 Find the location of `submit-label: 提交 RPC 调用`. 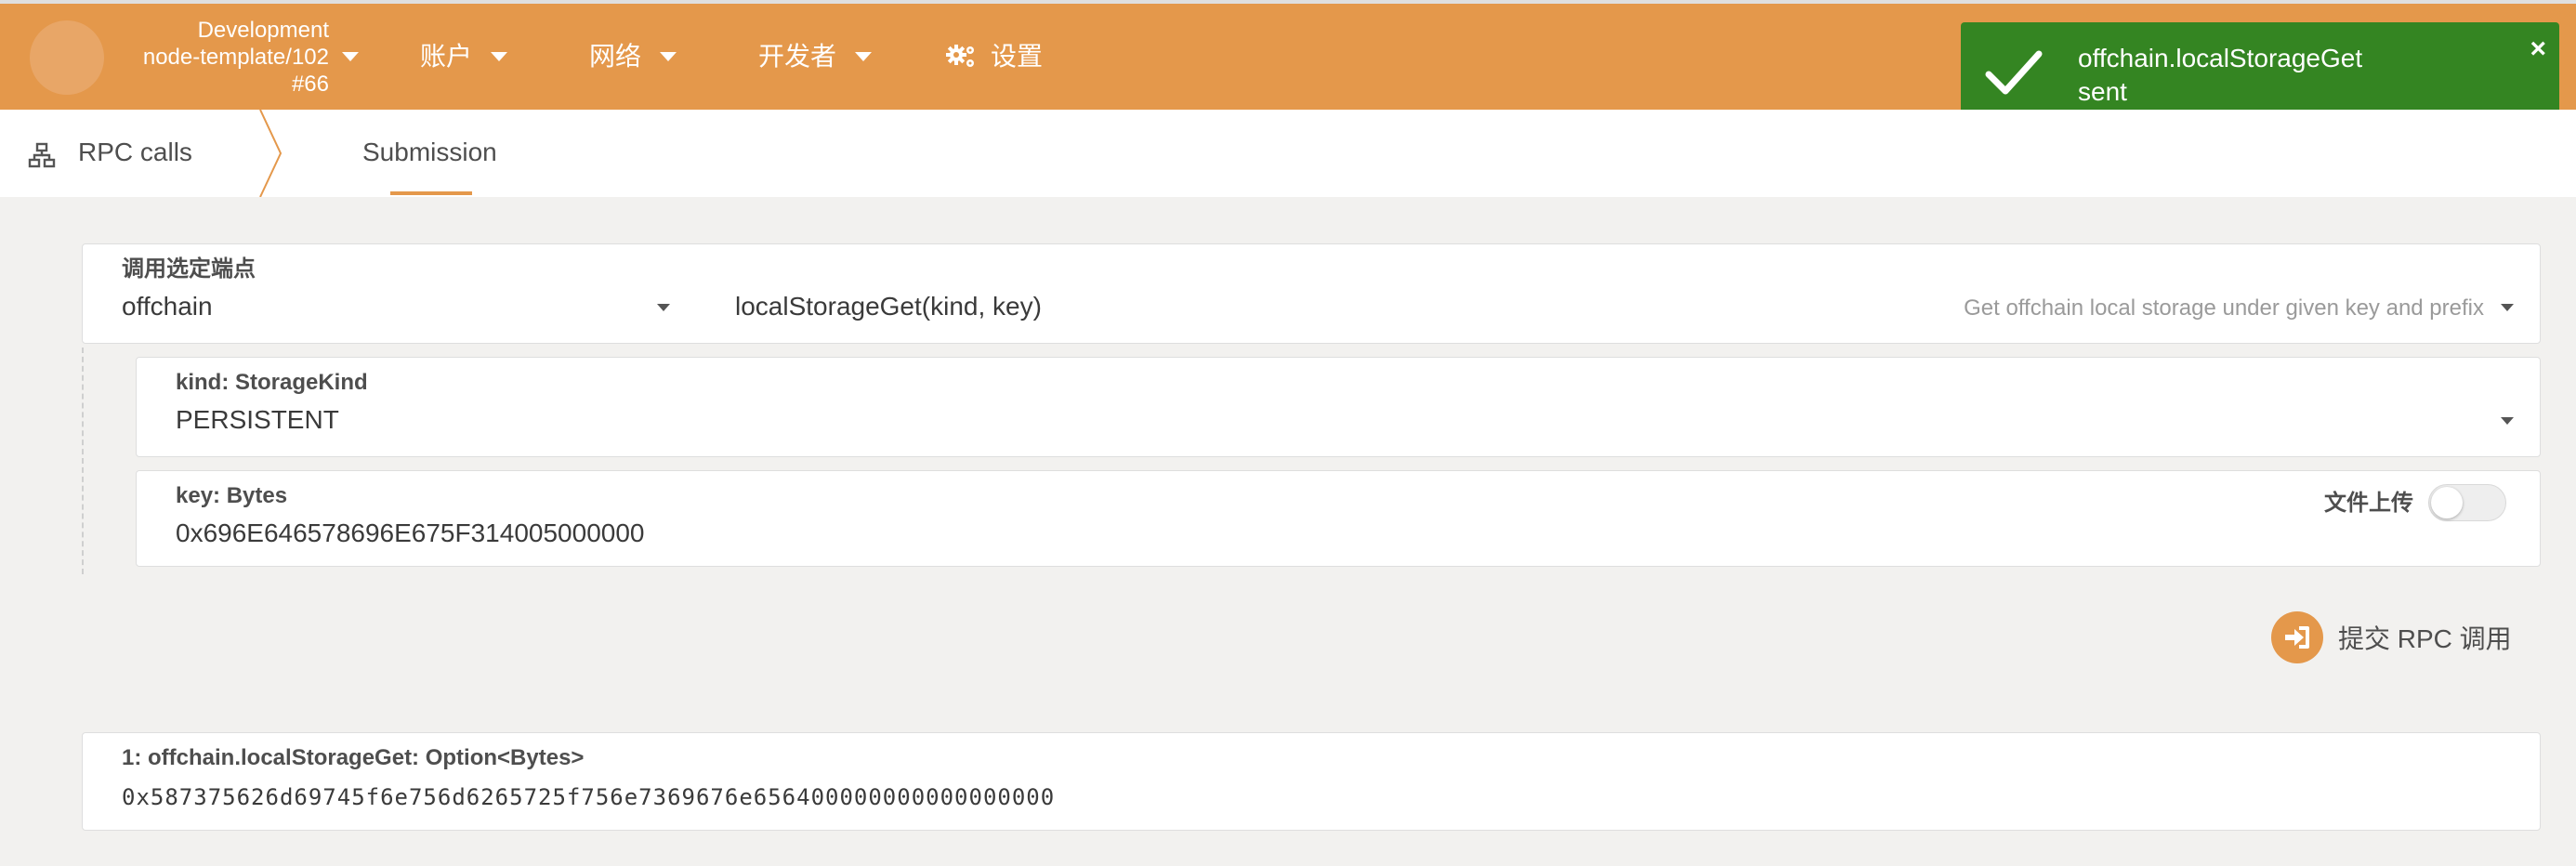

submit-label: 提交 RPC 调用 is located at coordinates (2425, 638).